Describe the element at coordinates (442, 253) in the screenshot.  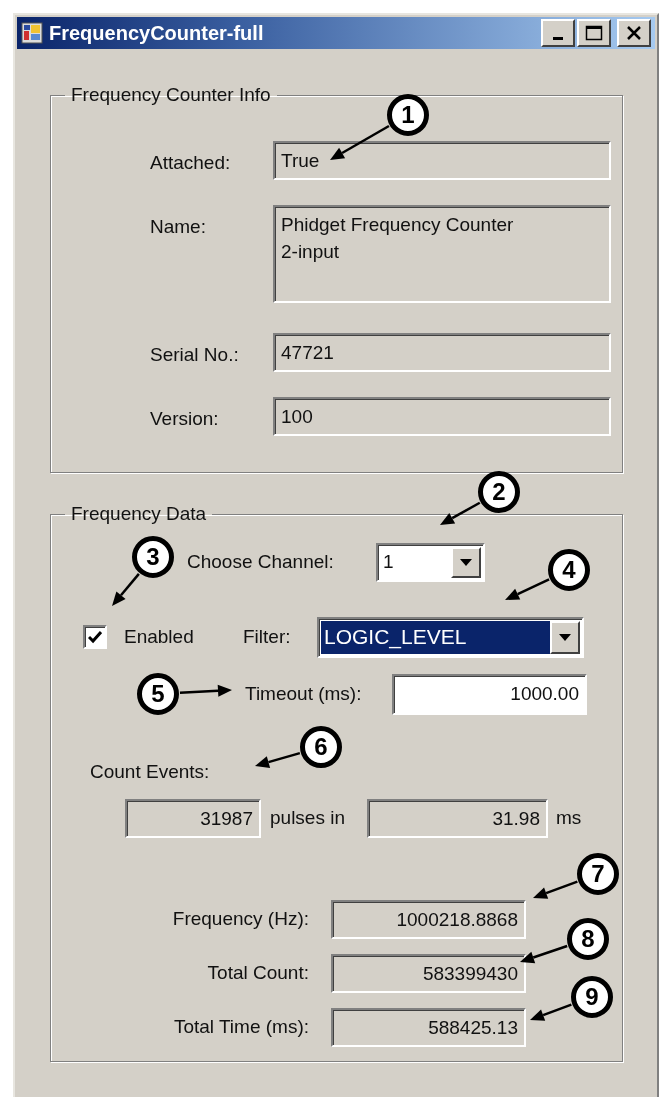
I see `text-field: Phidget Frequency Counter 2-input` at that location.